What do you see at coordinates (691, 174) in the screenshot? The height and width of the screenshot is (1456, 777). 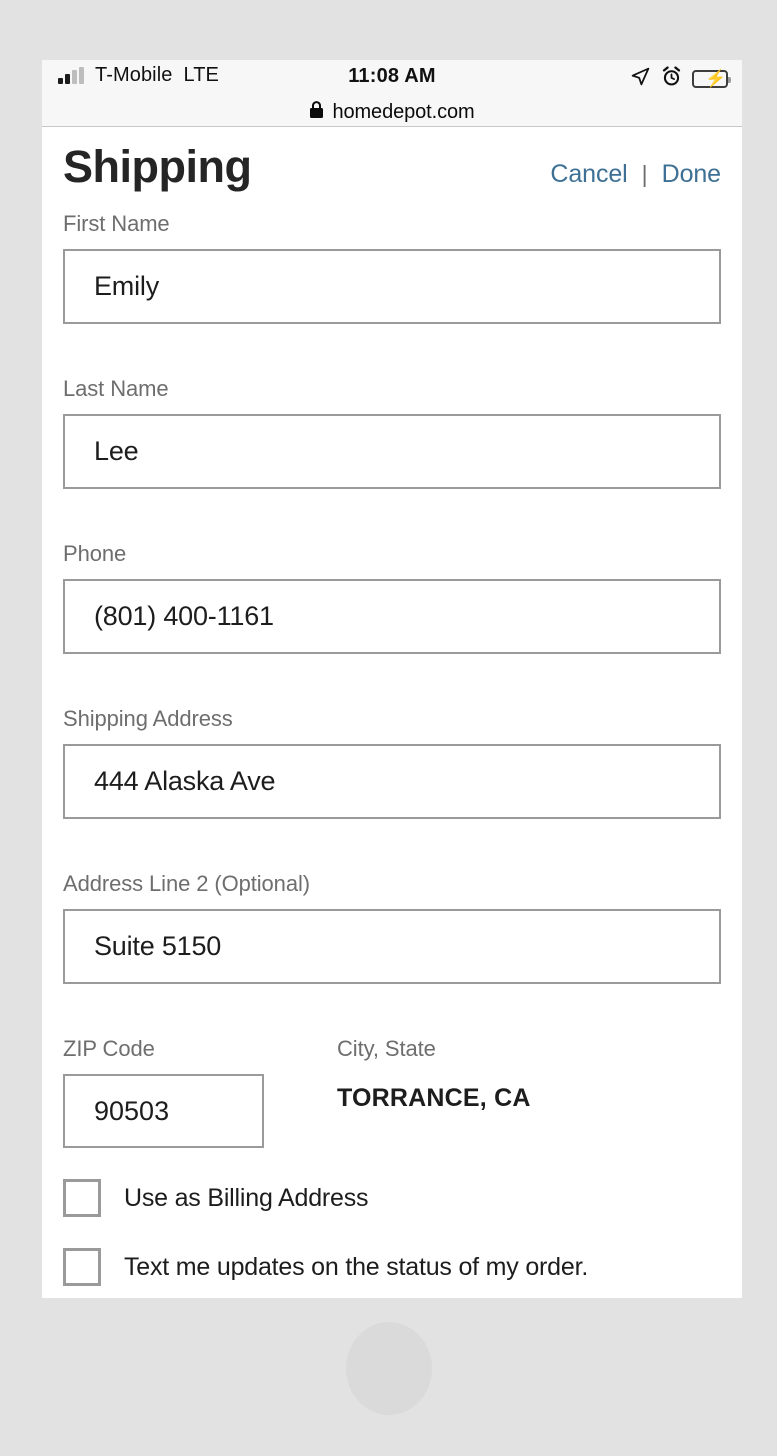 I see `done-button: Done` at bounding box center [691, 174].